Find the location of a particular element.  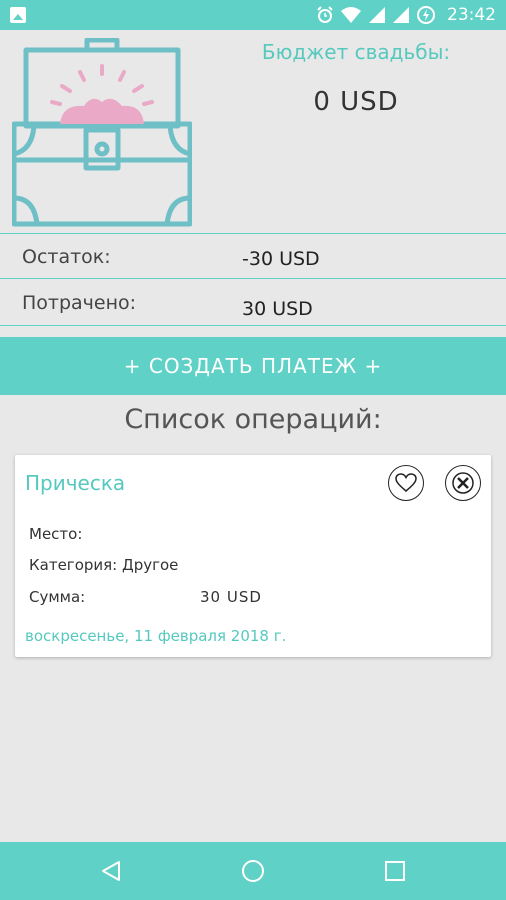

back-button is located at coordinates (111, 871).